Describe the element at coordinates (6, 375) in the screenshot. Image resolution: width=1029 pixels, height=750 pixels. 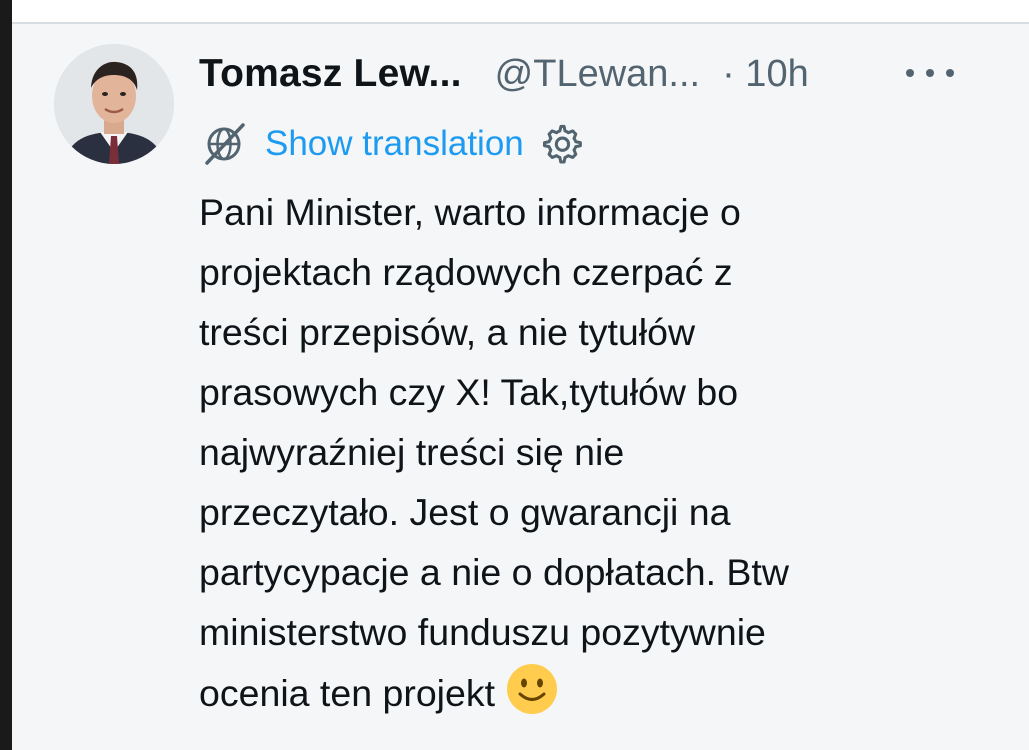
I see `window-left-border` at that location.